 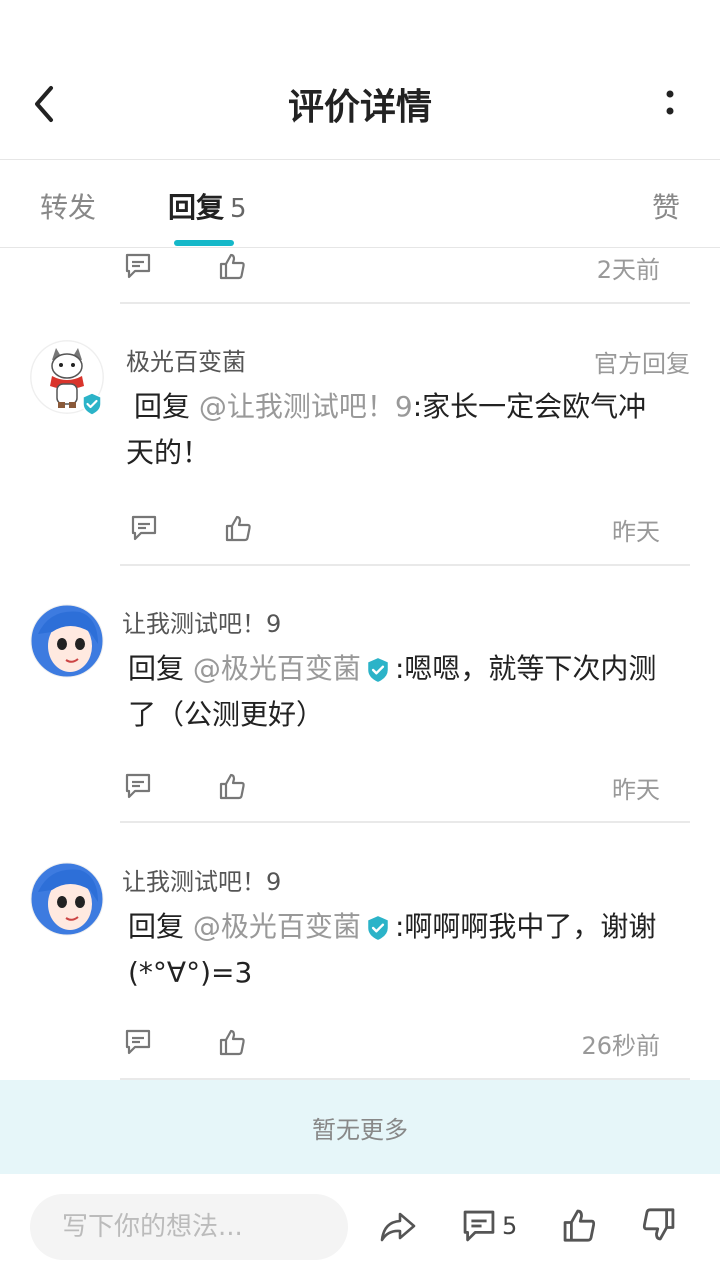 What do you see at coordinates (359, 107) in the screenshot?
I see `page-title: 评价详情` at bounding box center [359, 107].